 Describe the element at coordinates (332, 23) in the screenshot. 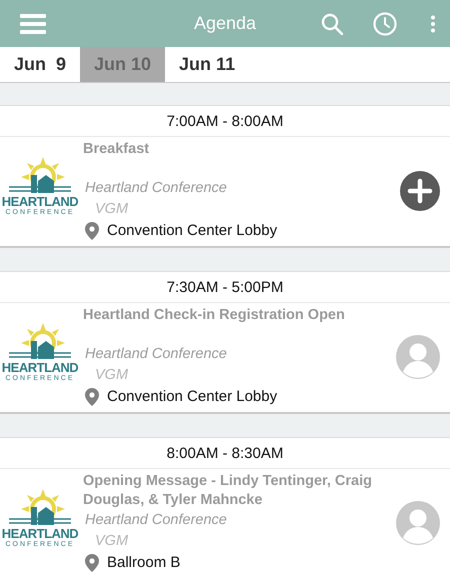

I see `search-icon` at that location.